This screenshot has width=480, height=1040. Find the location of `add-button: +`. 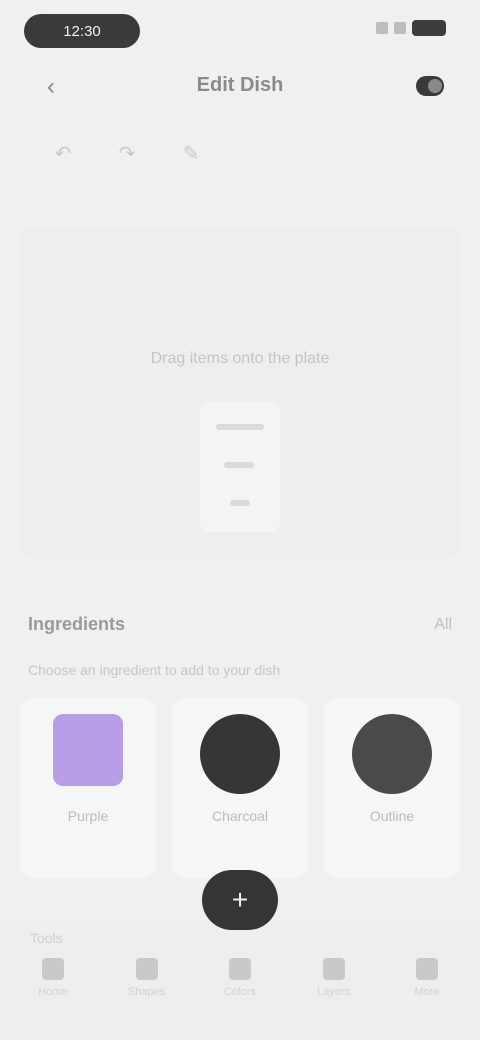

add-button: + is located at coordinates (240, 900).